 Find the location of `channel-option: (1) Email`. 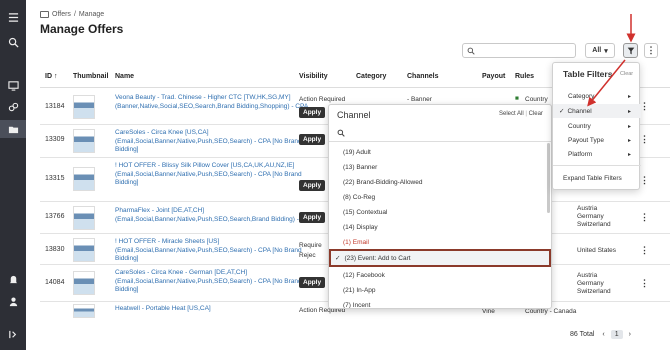

channel-option: (1) Email is located at coordinates (438, 242).